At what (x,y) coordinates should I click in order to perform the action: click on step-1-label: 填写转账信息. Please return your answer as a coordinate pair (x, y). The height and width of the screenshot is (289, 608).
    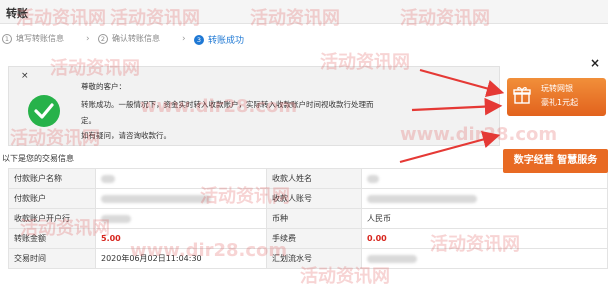
    Looking at the image, I should click on (40, 38).